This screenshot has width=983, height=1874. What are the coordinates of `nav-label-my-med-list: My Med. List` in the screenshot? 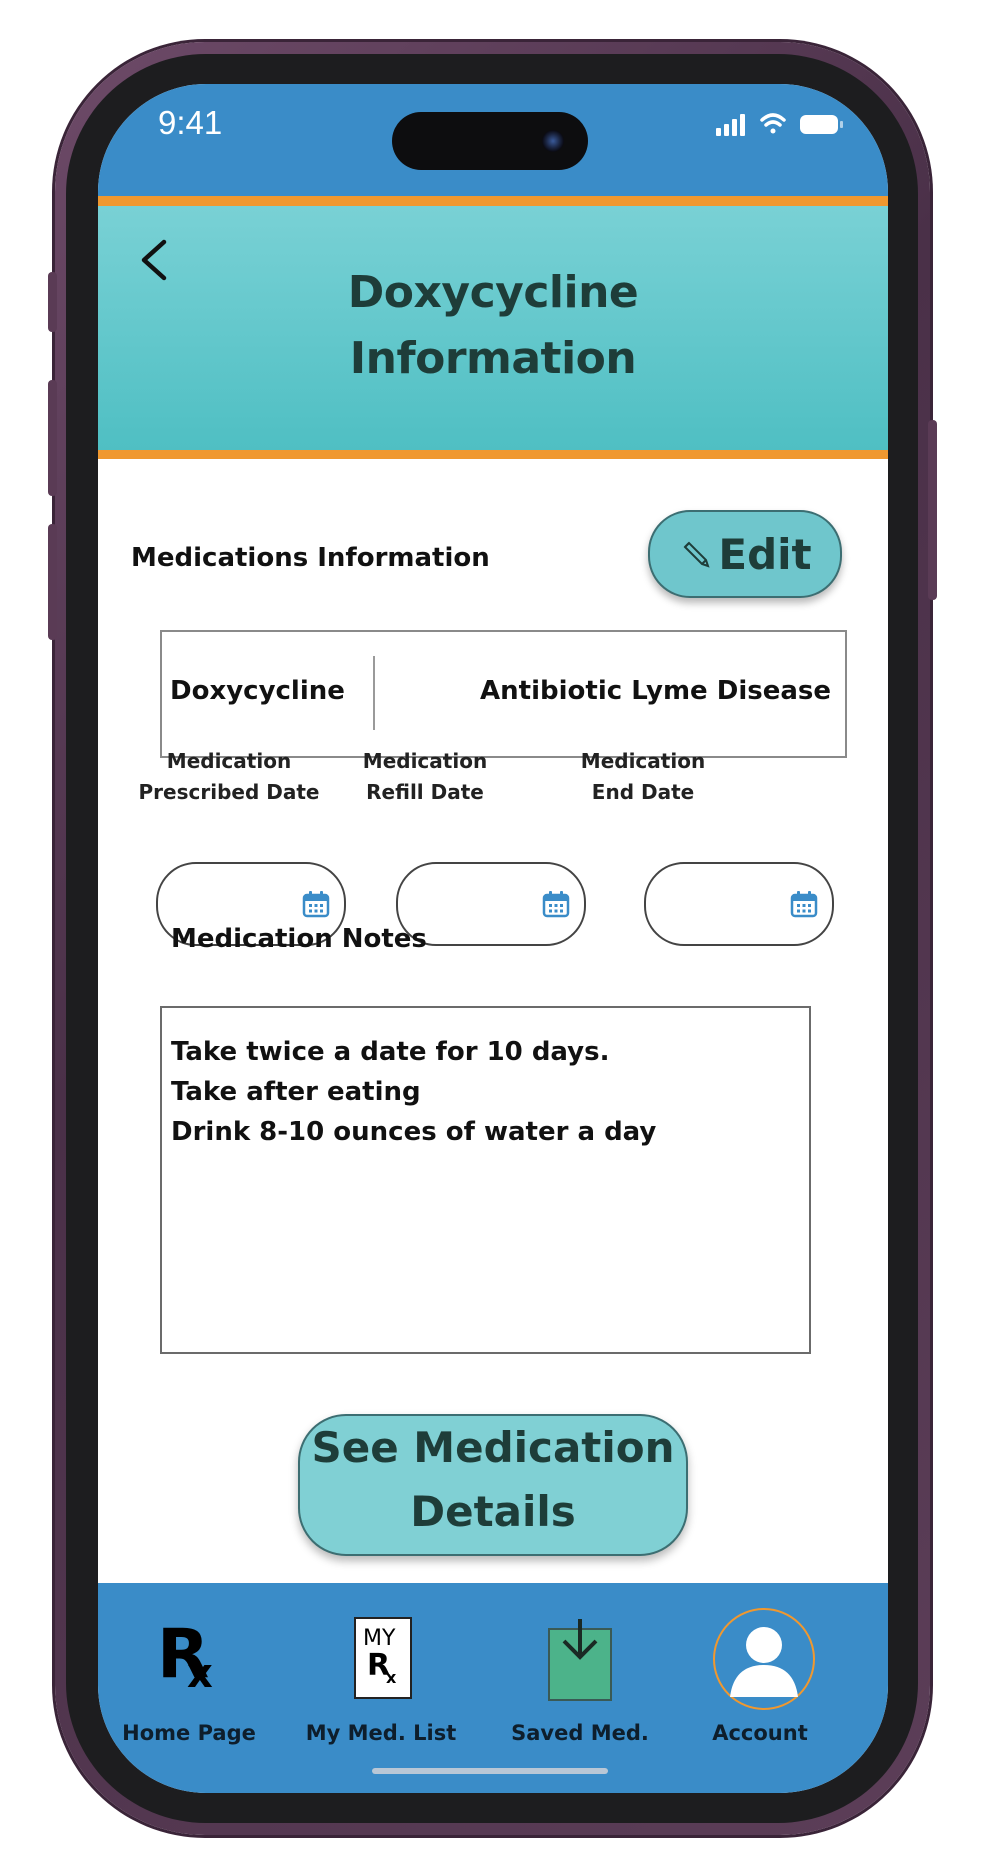 It's located at (381, 1733).